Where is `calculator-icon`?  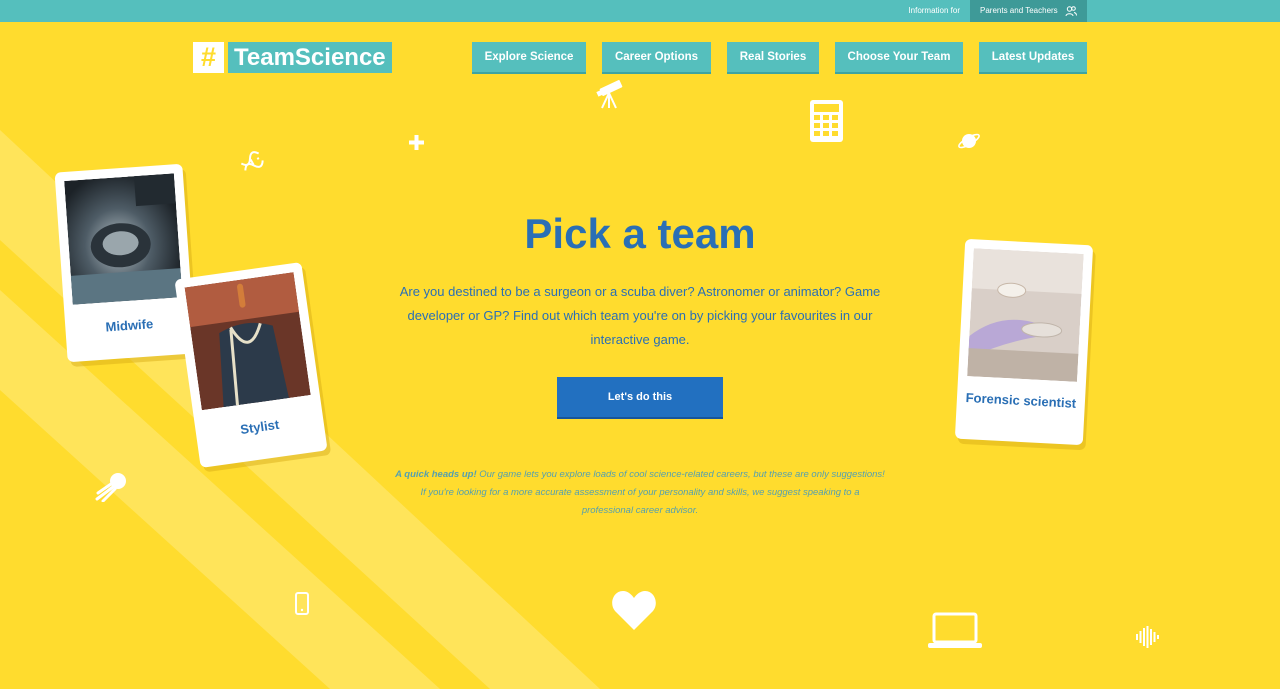
calculator-icon is located at coordinates (826, 121).